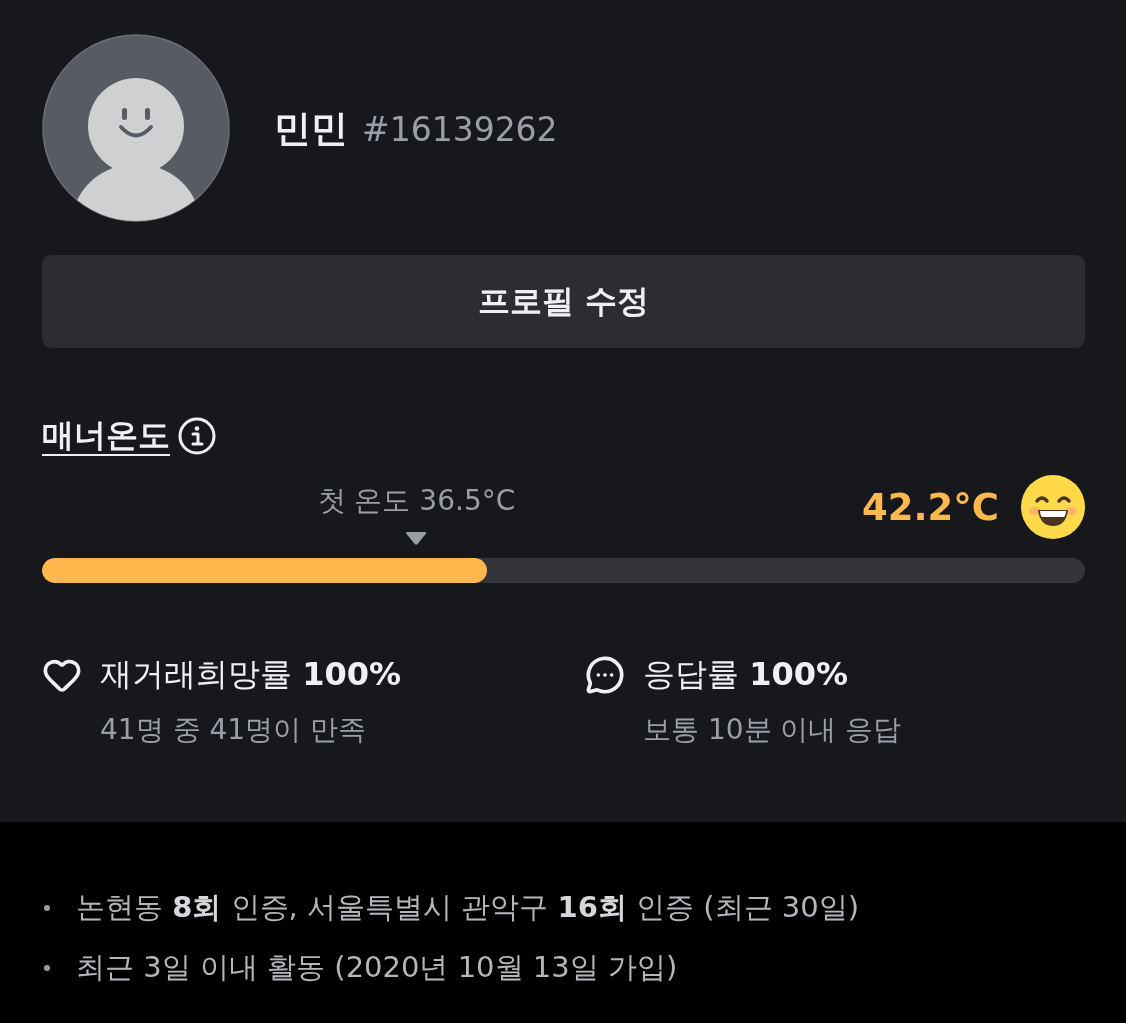 The width and height of the screenshot is (1126, 1023). I want to click on grinning-face-icon, so click(1053, 507).